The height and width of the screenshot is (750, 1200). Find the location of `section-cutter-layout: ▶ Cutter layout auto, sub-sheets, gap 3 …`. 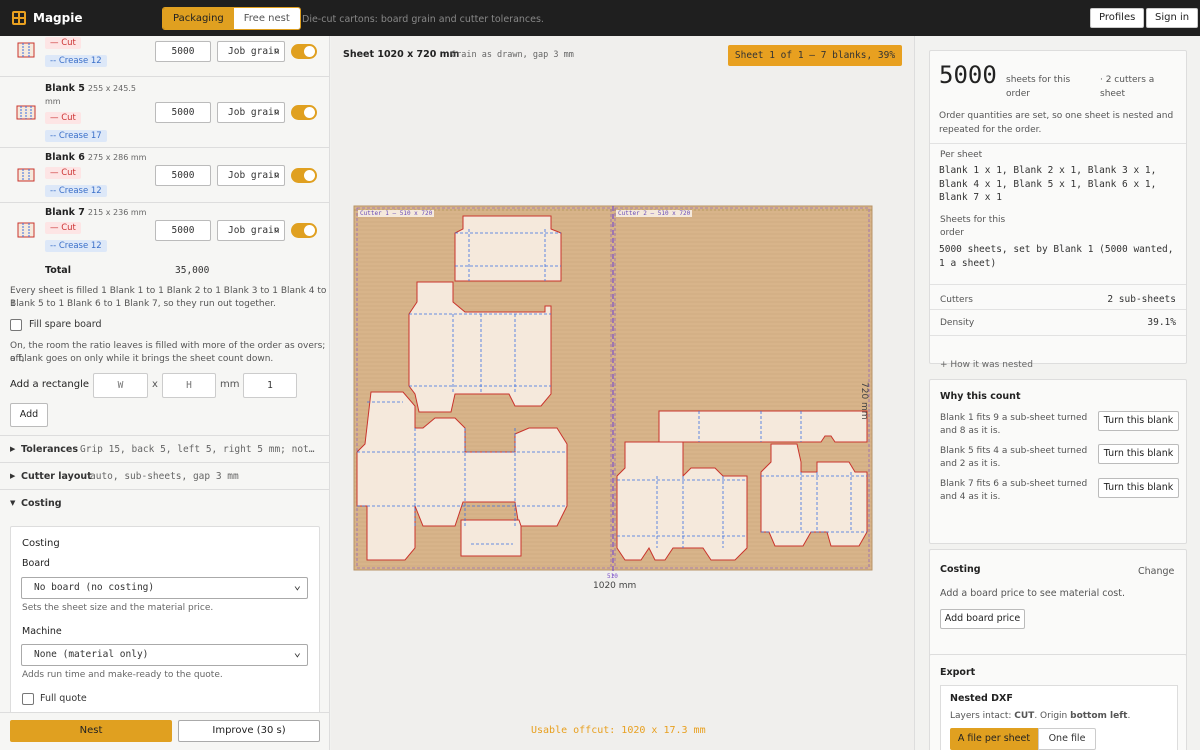

section-cutter-layout: ▶ Cutter layout auto, sub-sheets, gap 3 … is located at coordinates (164, 475).